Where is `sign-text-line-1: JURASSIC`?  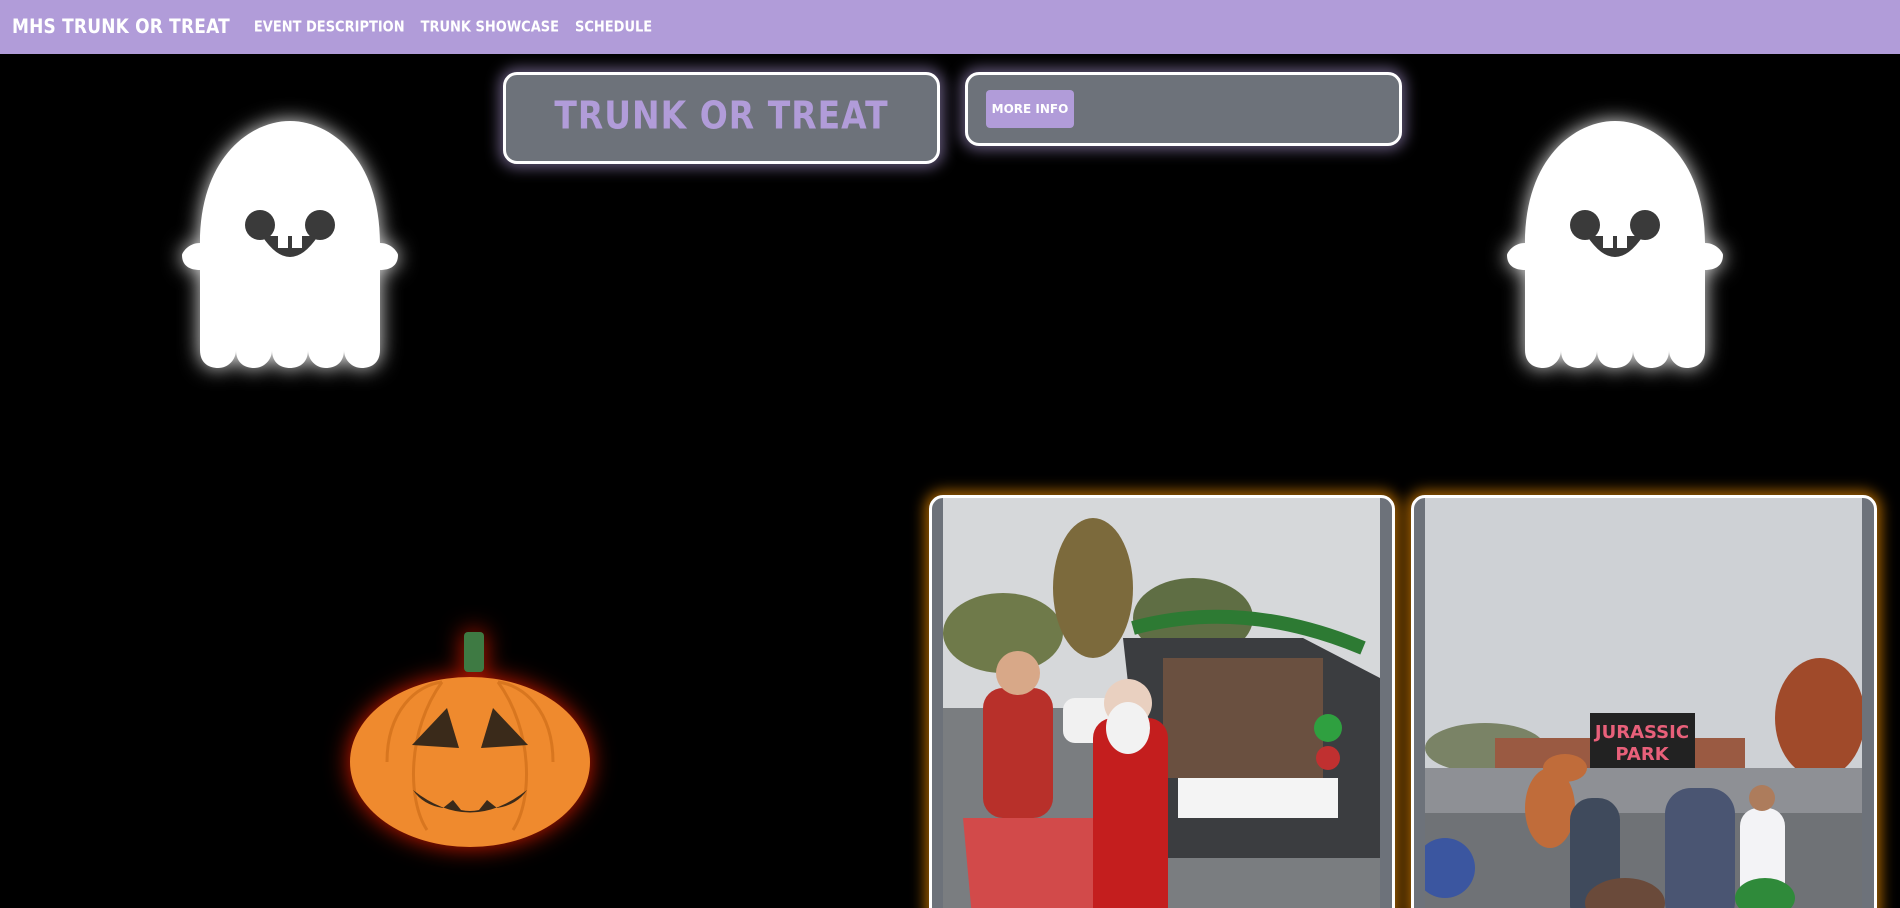 sign-text-line-1: JURASSIC is located at coordinates (1641, 732).